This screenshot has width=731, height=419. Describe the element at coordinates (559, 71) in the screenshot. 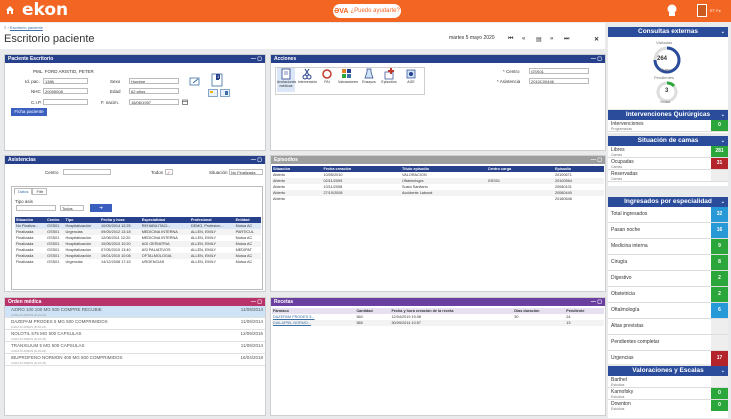

I see `center-field: GSS01` at that location.